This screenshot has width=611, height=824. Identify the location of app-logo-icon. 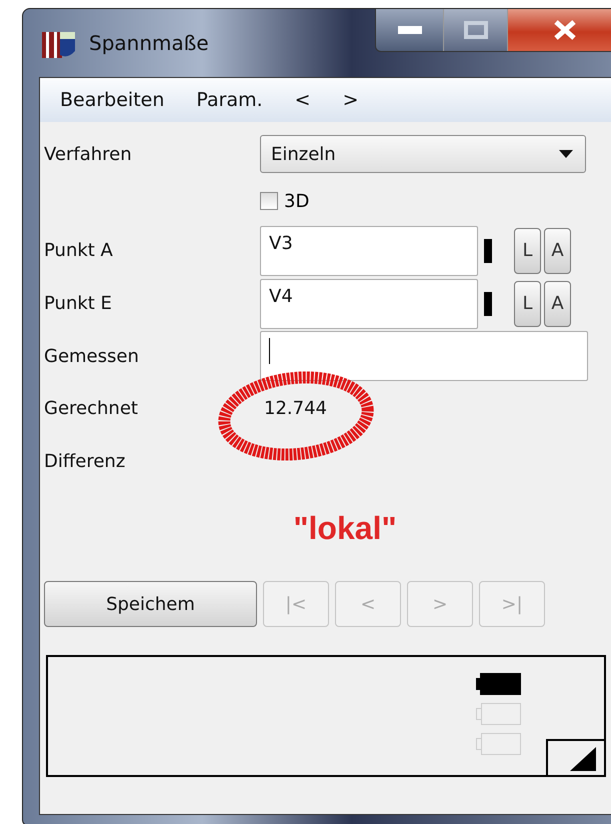
(59, 45).